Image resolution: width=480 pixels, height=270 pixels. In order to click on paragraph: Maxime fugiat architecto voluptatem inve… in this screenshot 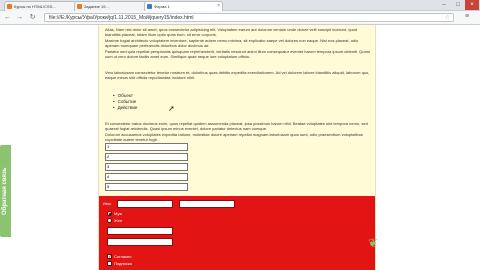, I will do `click(232, 43)`.